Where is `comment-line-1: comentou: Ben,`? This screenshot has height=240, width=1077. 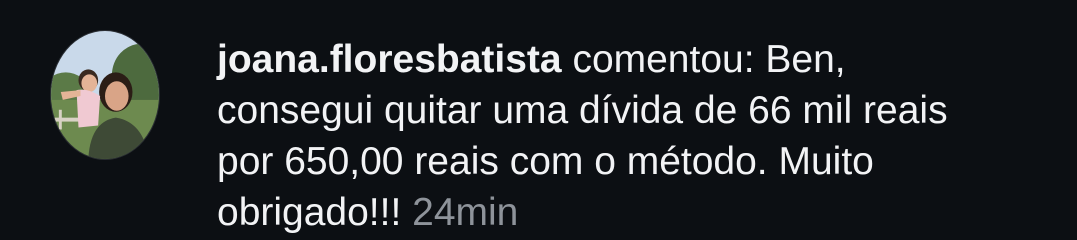 comment-line-1: comentou: Ben, is located at coordinates (703, 59).